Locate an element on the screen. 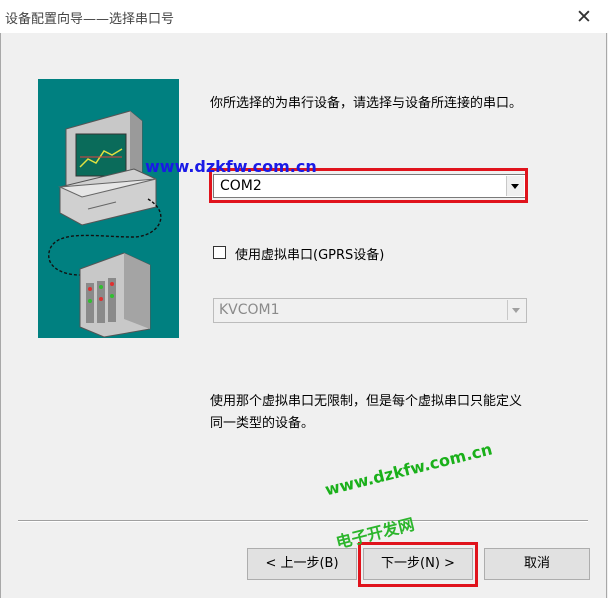  watermark-url-top: www.dzkfw.com.cn is located at coordinates (231, 166).